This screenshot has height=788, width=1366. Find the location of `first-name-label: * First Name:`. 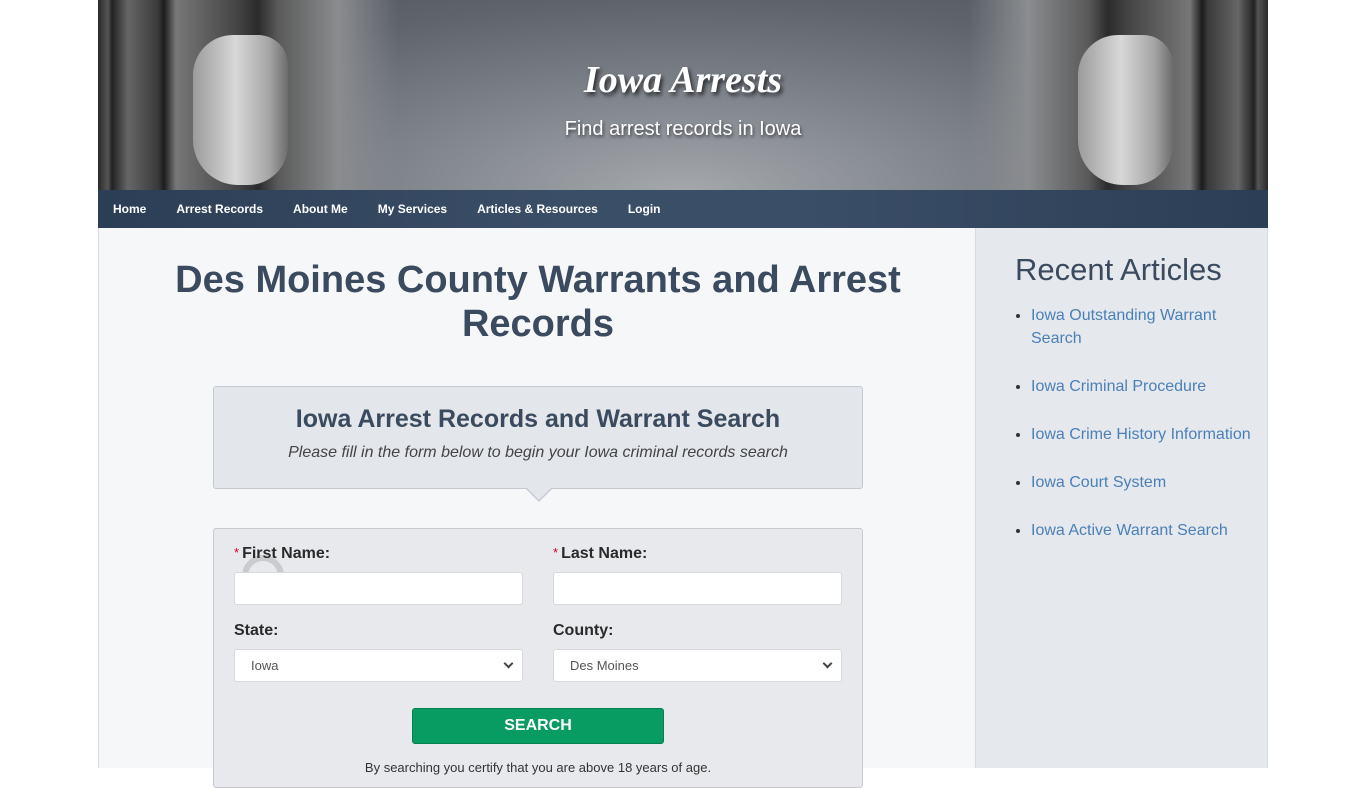

first-name-label: * First Name: is located at coordinates (282, 553).